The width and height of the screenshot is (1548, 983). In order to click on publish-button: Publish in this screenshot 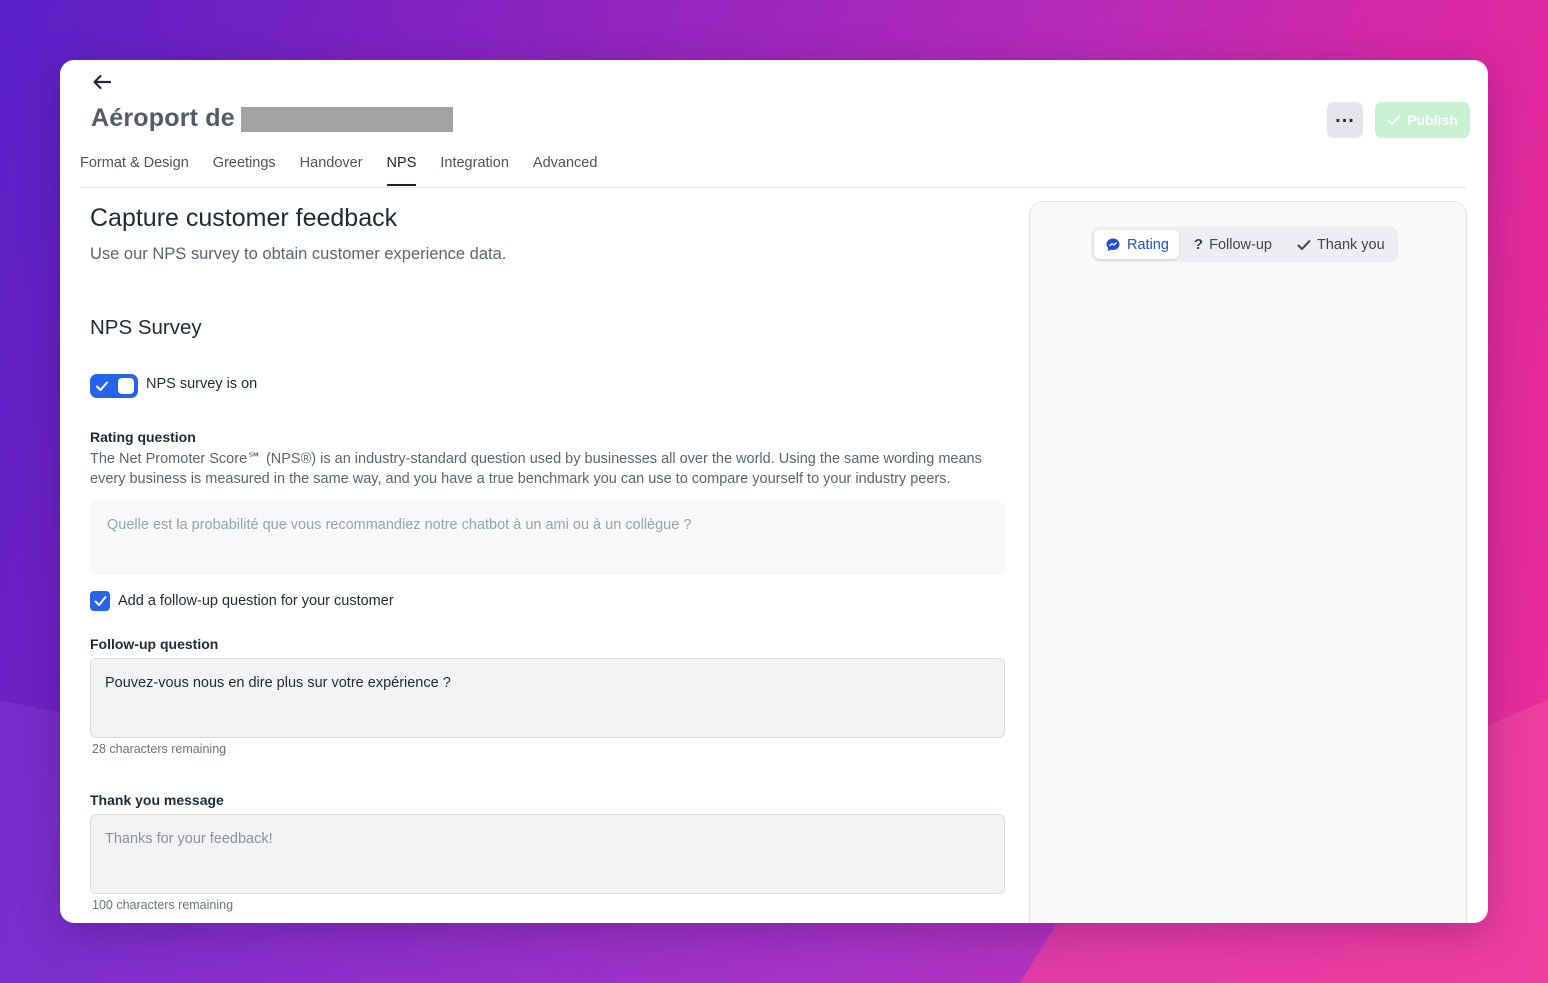, I will do `click(1422, 120)`.